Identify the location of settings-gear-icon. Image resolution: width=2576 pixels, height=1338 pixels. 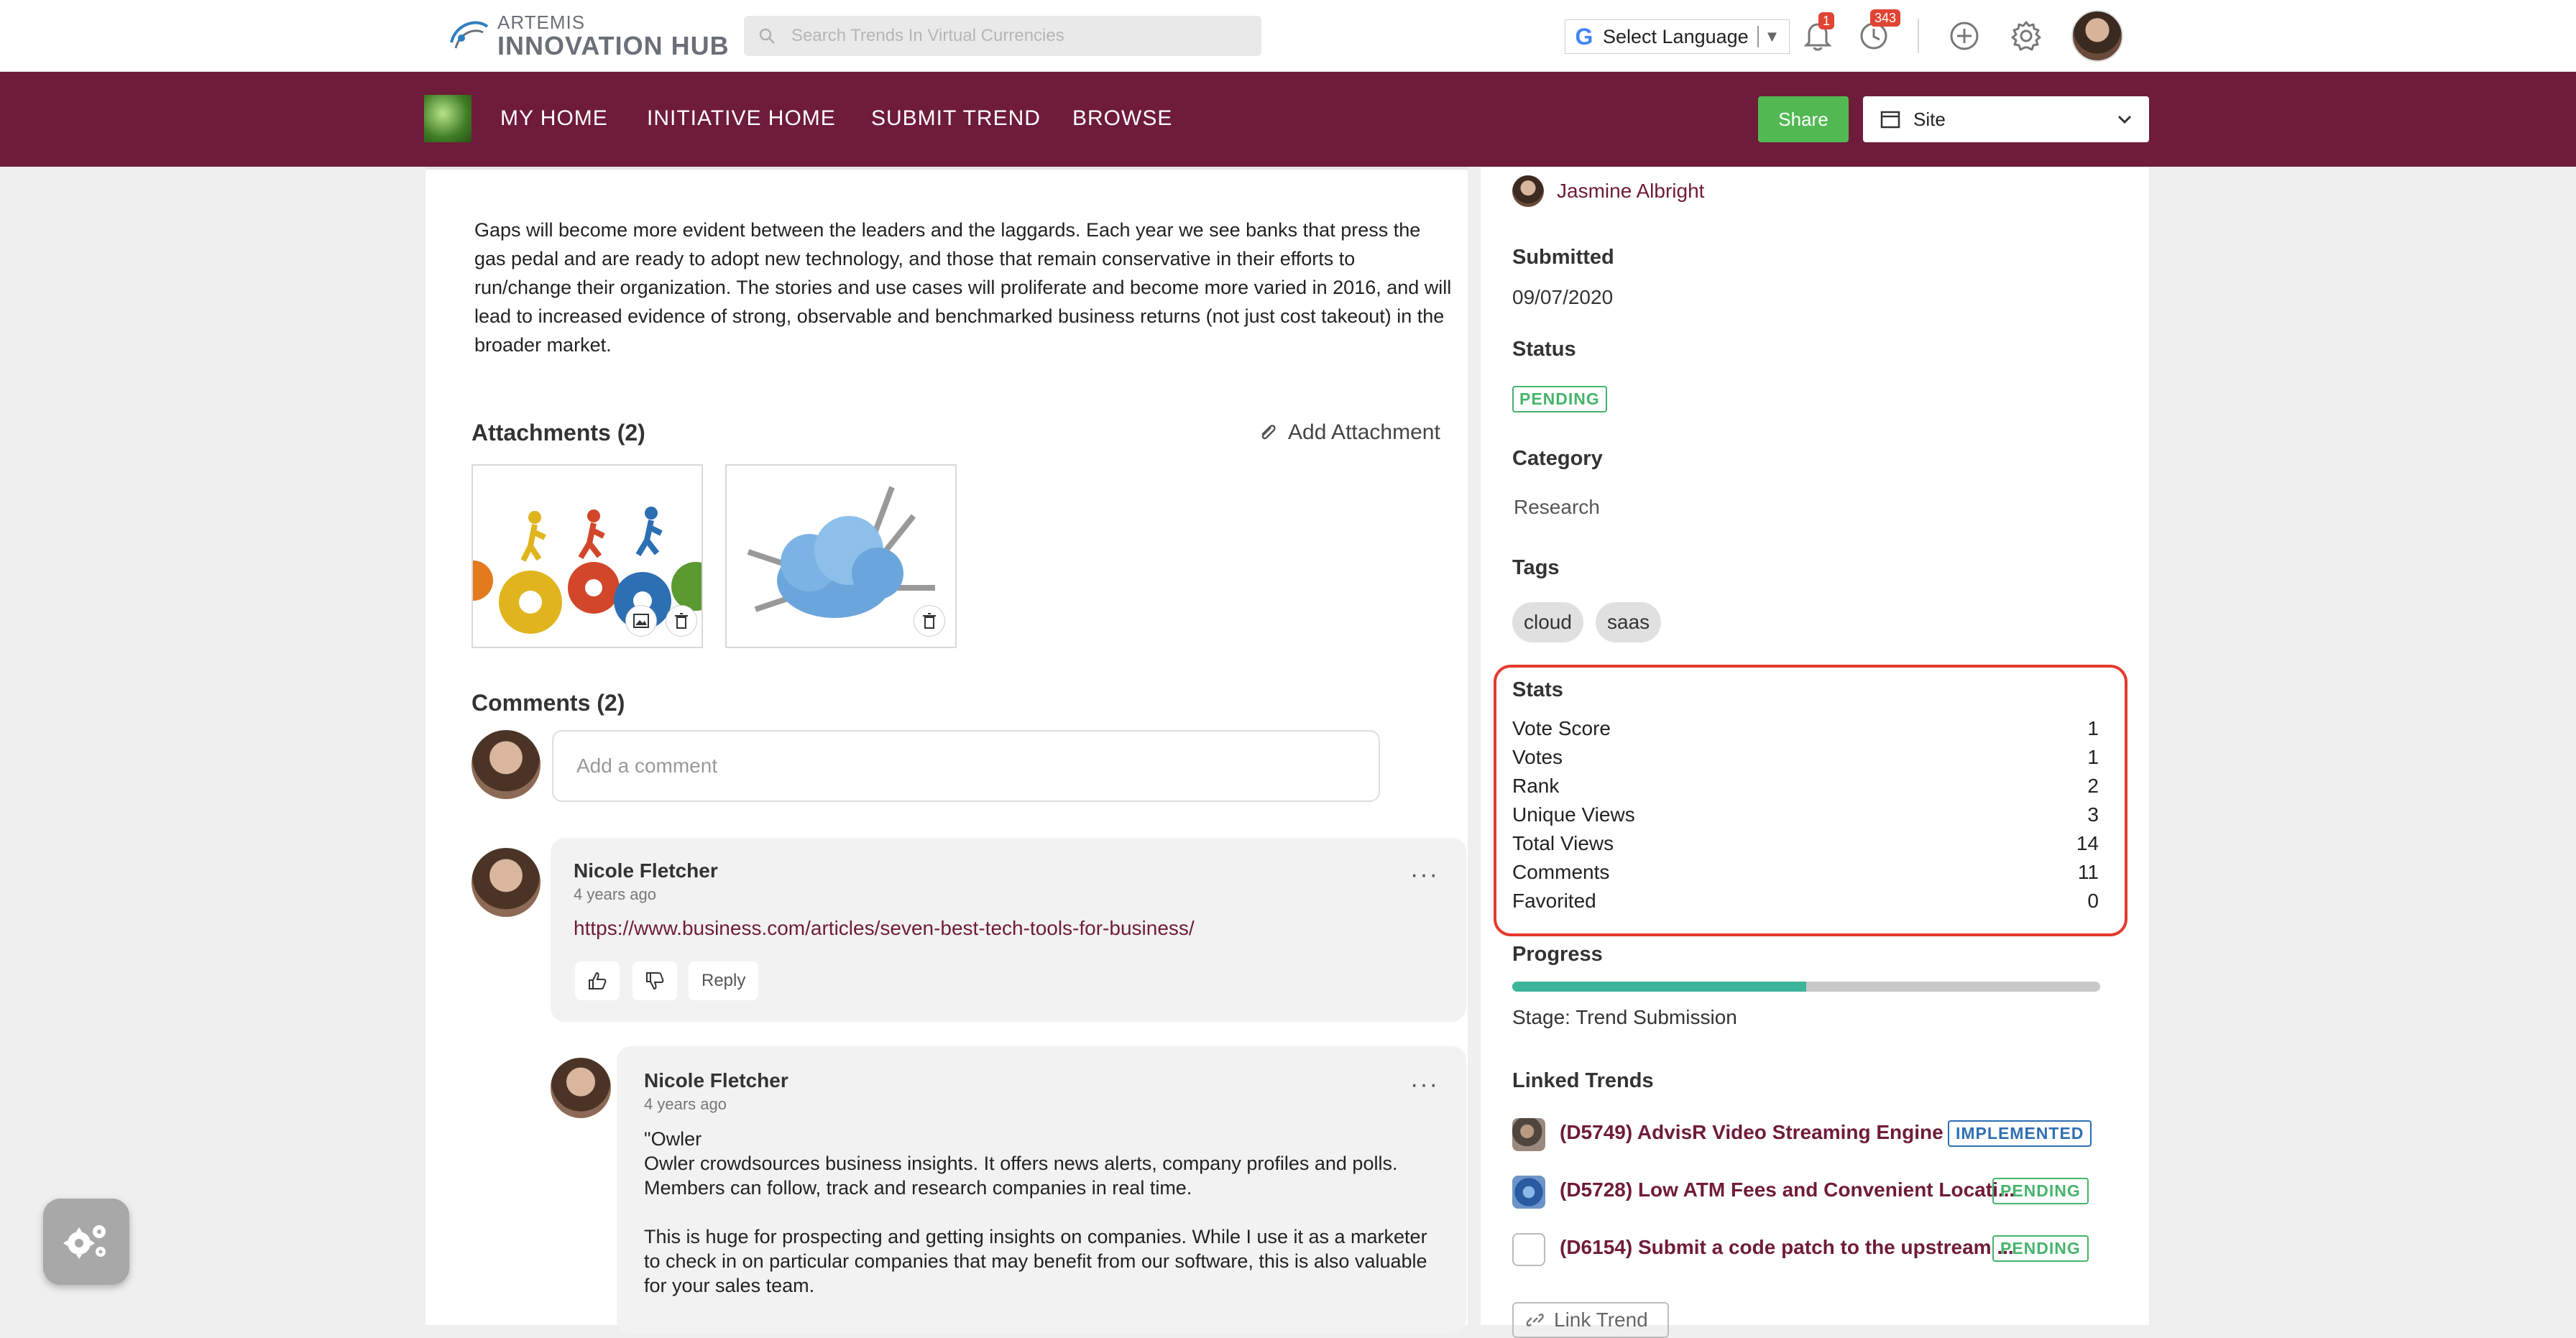
(2026, 36).